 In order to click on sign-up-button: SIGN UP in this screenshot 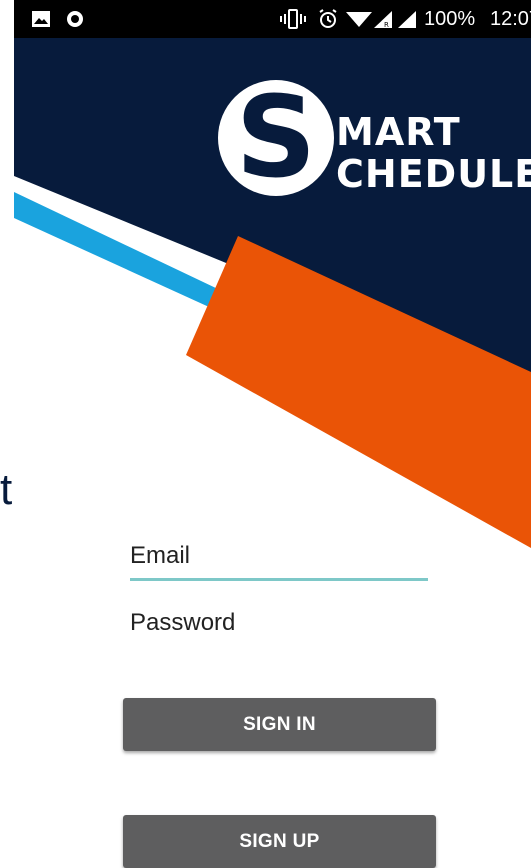, I will do `click(279, 841)`.